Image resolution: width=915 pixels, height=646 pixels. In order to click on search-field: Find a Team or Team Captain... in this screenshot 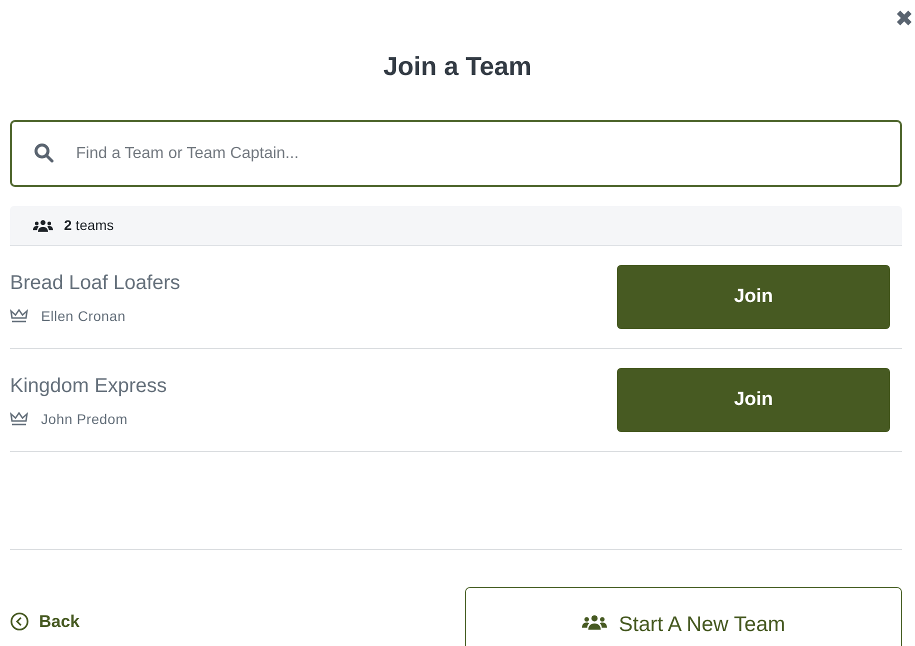, I will do `click(456, 153)`.